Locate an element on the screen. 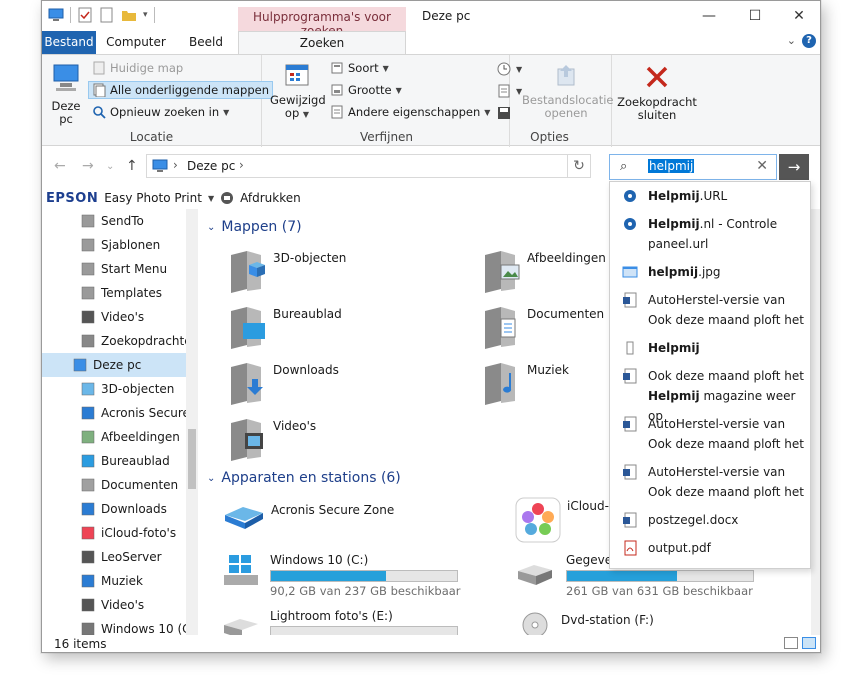  sidebar-item: SendTo is located at coordinates (119, 221).